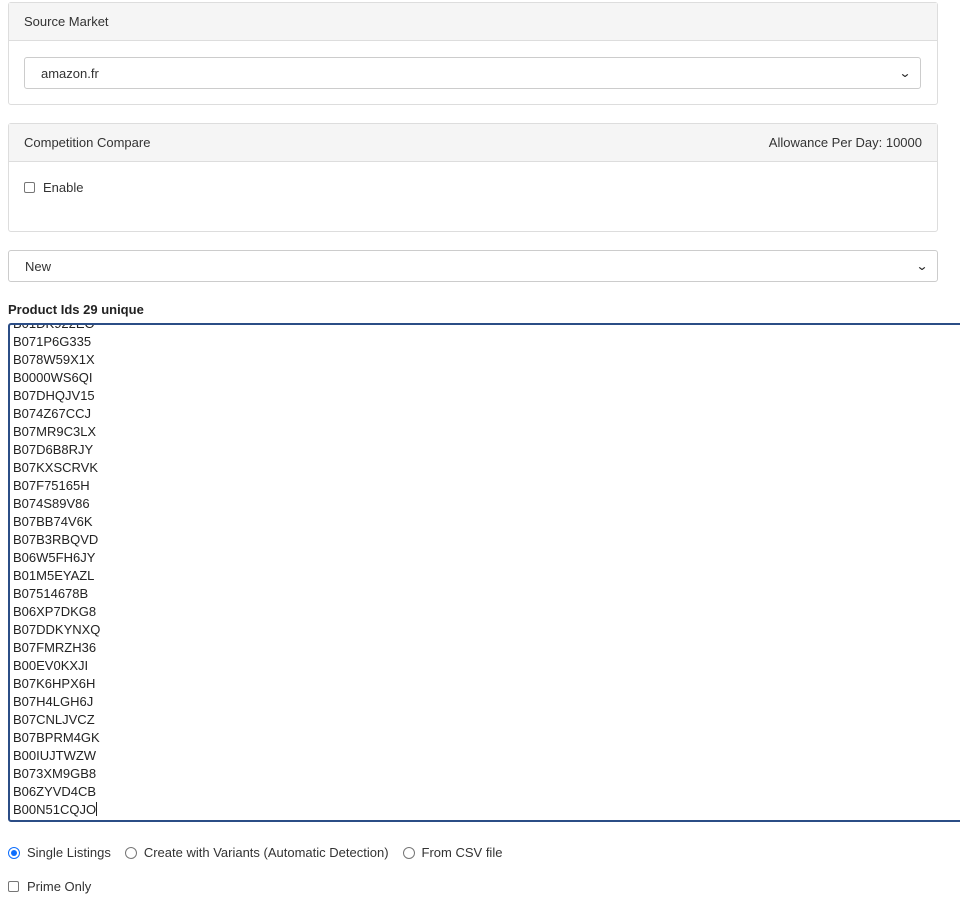 The height and width of the screenshot is (900, 960). I want to click on source-market-heading: Source Market, so click(473, 22).